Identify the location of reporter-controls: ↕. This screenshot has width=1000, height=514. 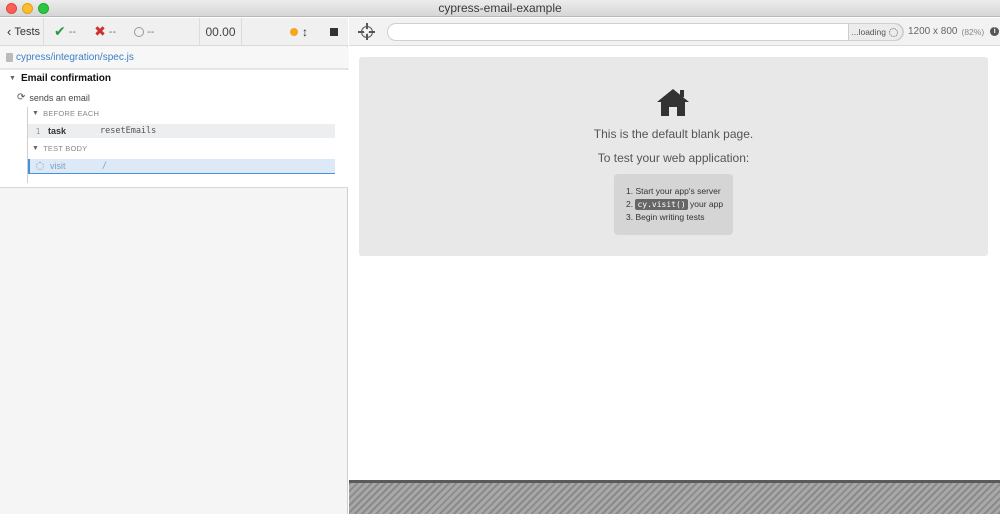
(295, 32).